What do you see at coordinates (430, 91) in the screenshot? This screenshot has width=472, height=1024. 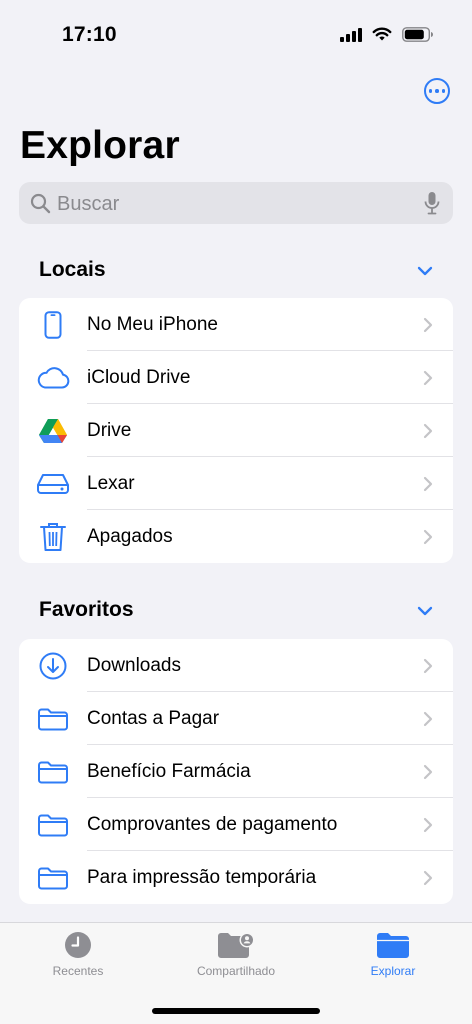 I see `ellipsis-circle-icon` at bounding box center [430, 91].